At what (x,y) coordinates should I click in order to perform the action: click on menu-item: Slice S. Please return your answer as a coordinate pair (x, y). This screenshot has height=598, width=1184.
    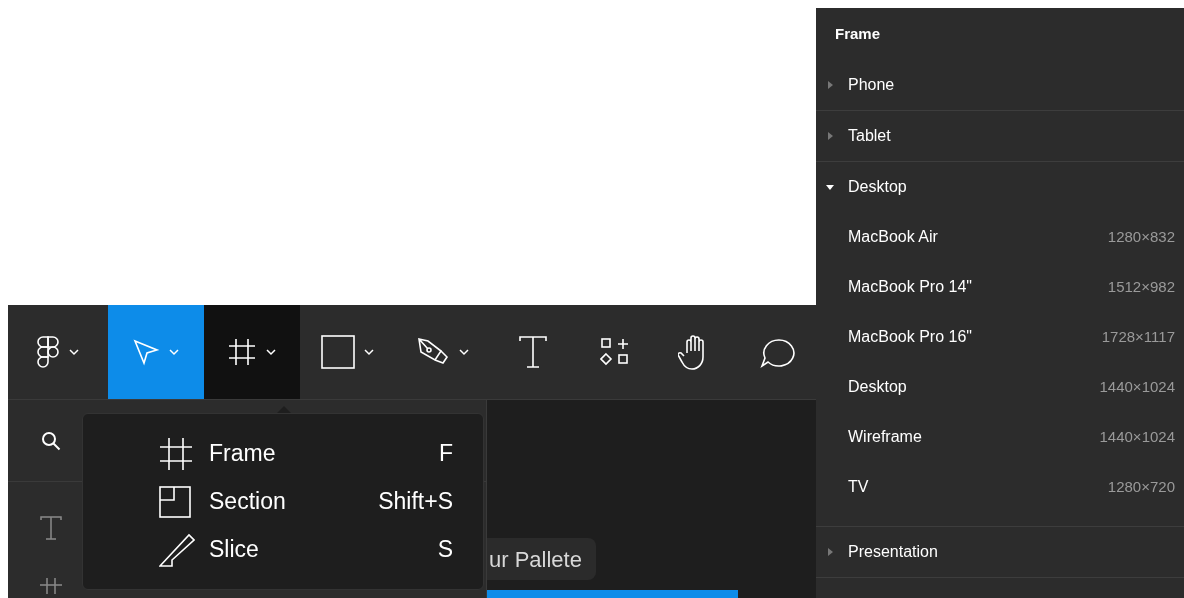
    Looking at the image, I should click on (306, 549).